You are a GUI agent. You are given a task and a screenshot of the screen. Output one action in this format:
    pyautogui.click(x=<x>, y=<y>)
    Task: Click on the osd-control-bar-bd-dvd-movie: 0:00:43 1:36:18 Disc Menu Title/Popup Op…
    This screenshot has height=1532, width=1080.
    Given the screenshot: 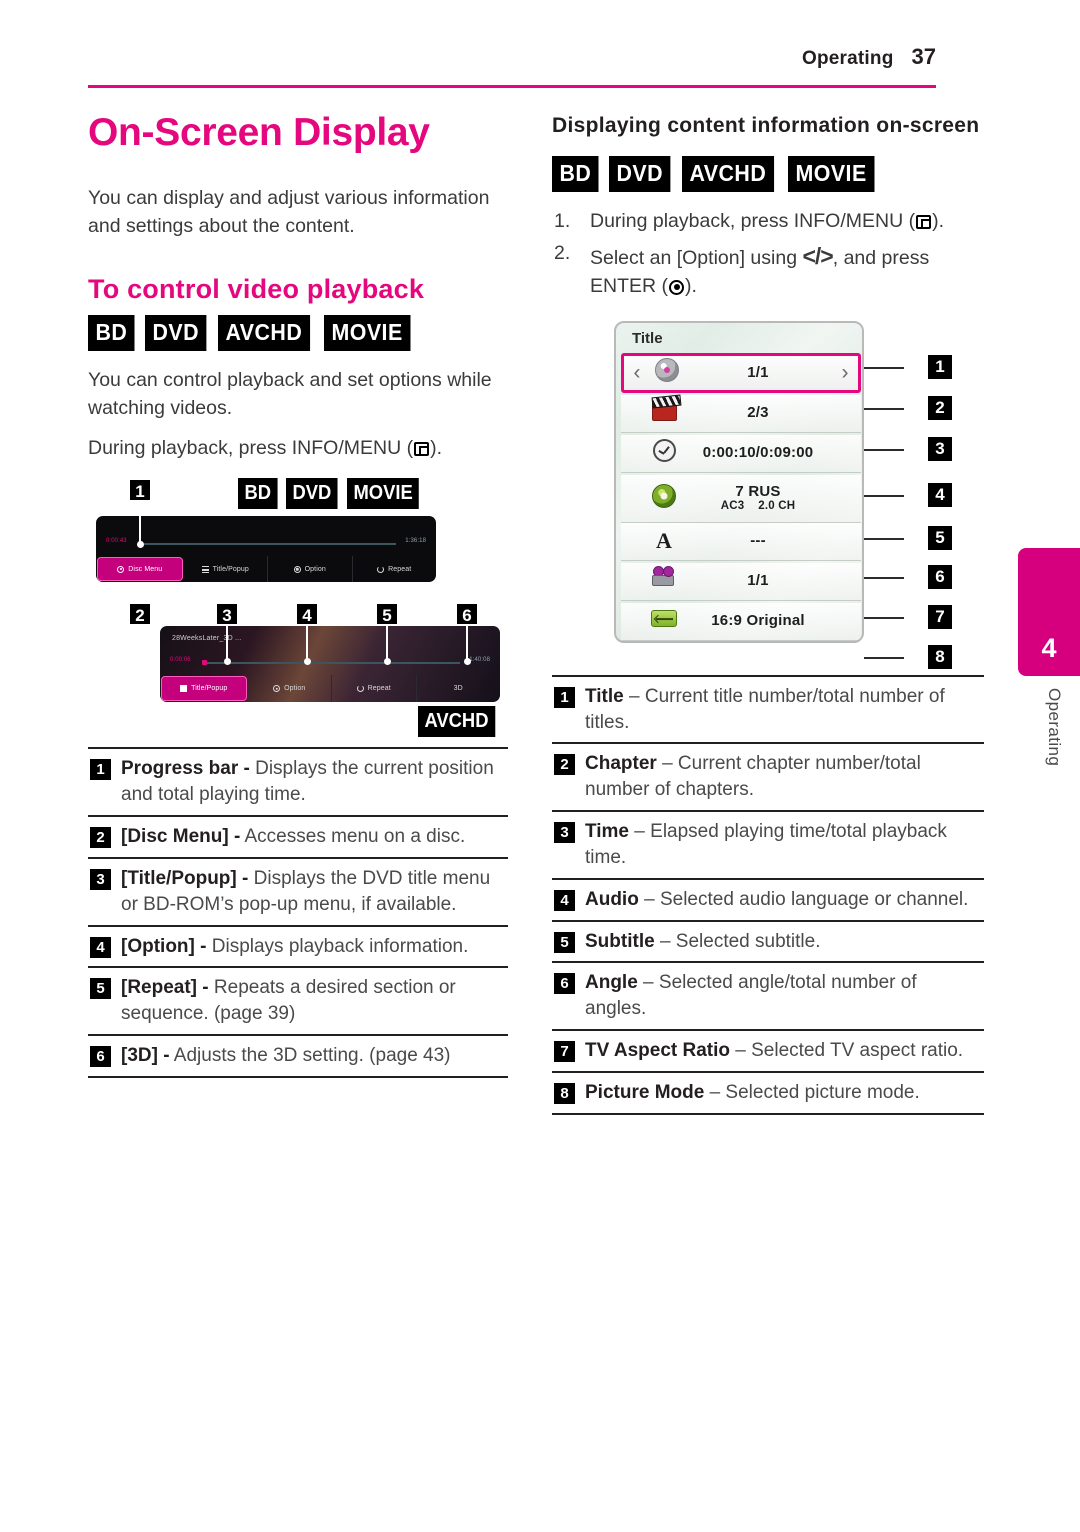 What is the action you would take?
    pyautogui.click(x=266, y=549)
    